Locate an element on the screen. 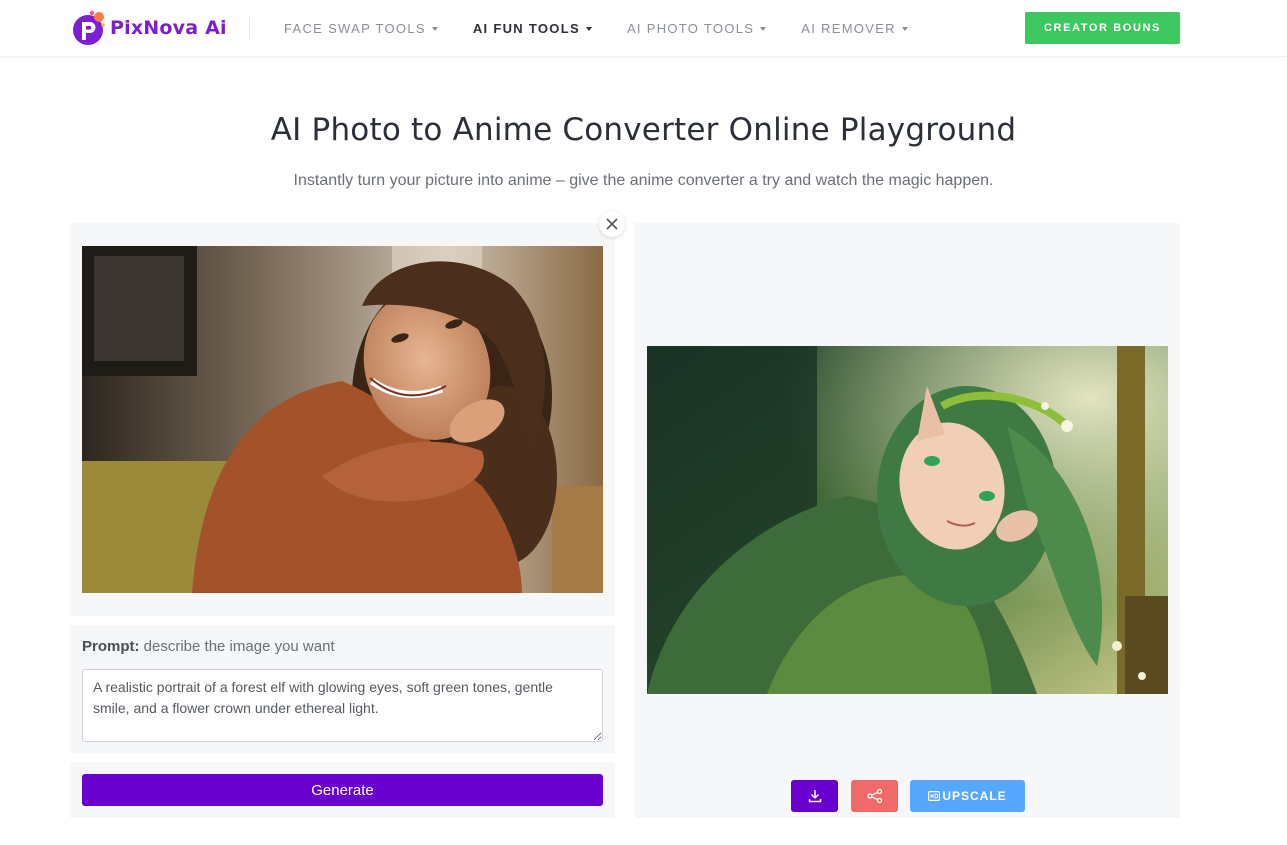 The image size is (1287, 845). creator-bonus-button: CREATOR BOUNS is located at coordinates (1102, 28).